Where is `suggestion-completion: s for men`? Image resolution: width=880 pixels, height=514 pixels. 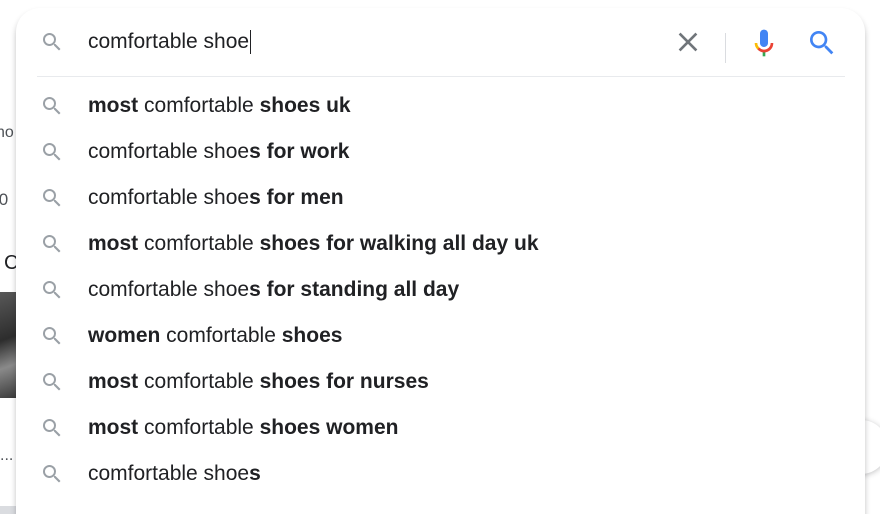 suggestion-completion: s for men is located at coordinates (296, 197).